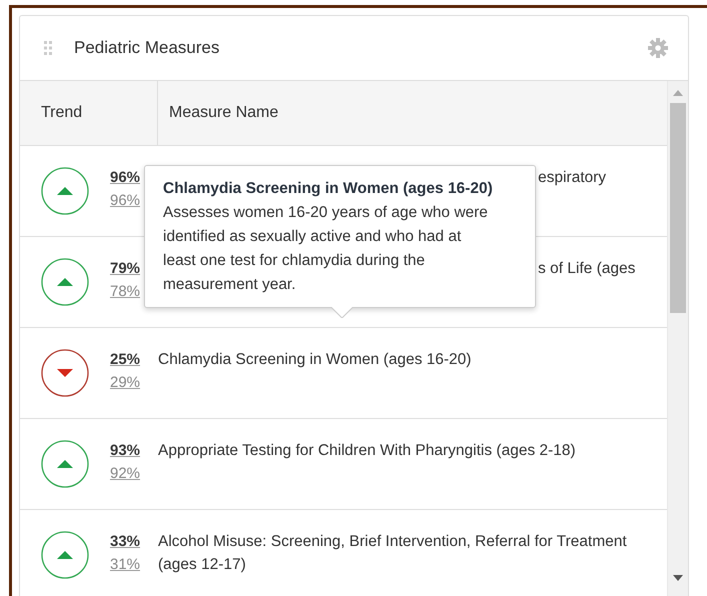 The image size is (707, 596). I want to click on settings-icon, so click(658, 48).